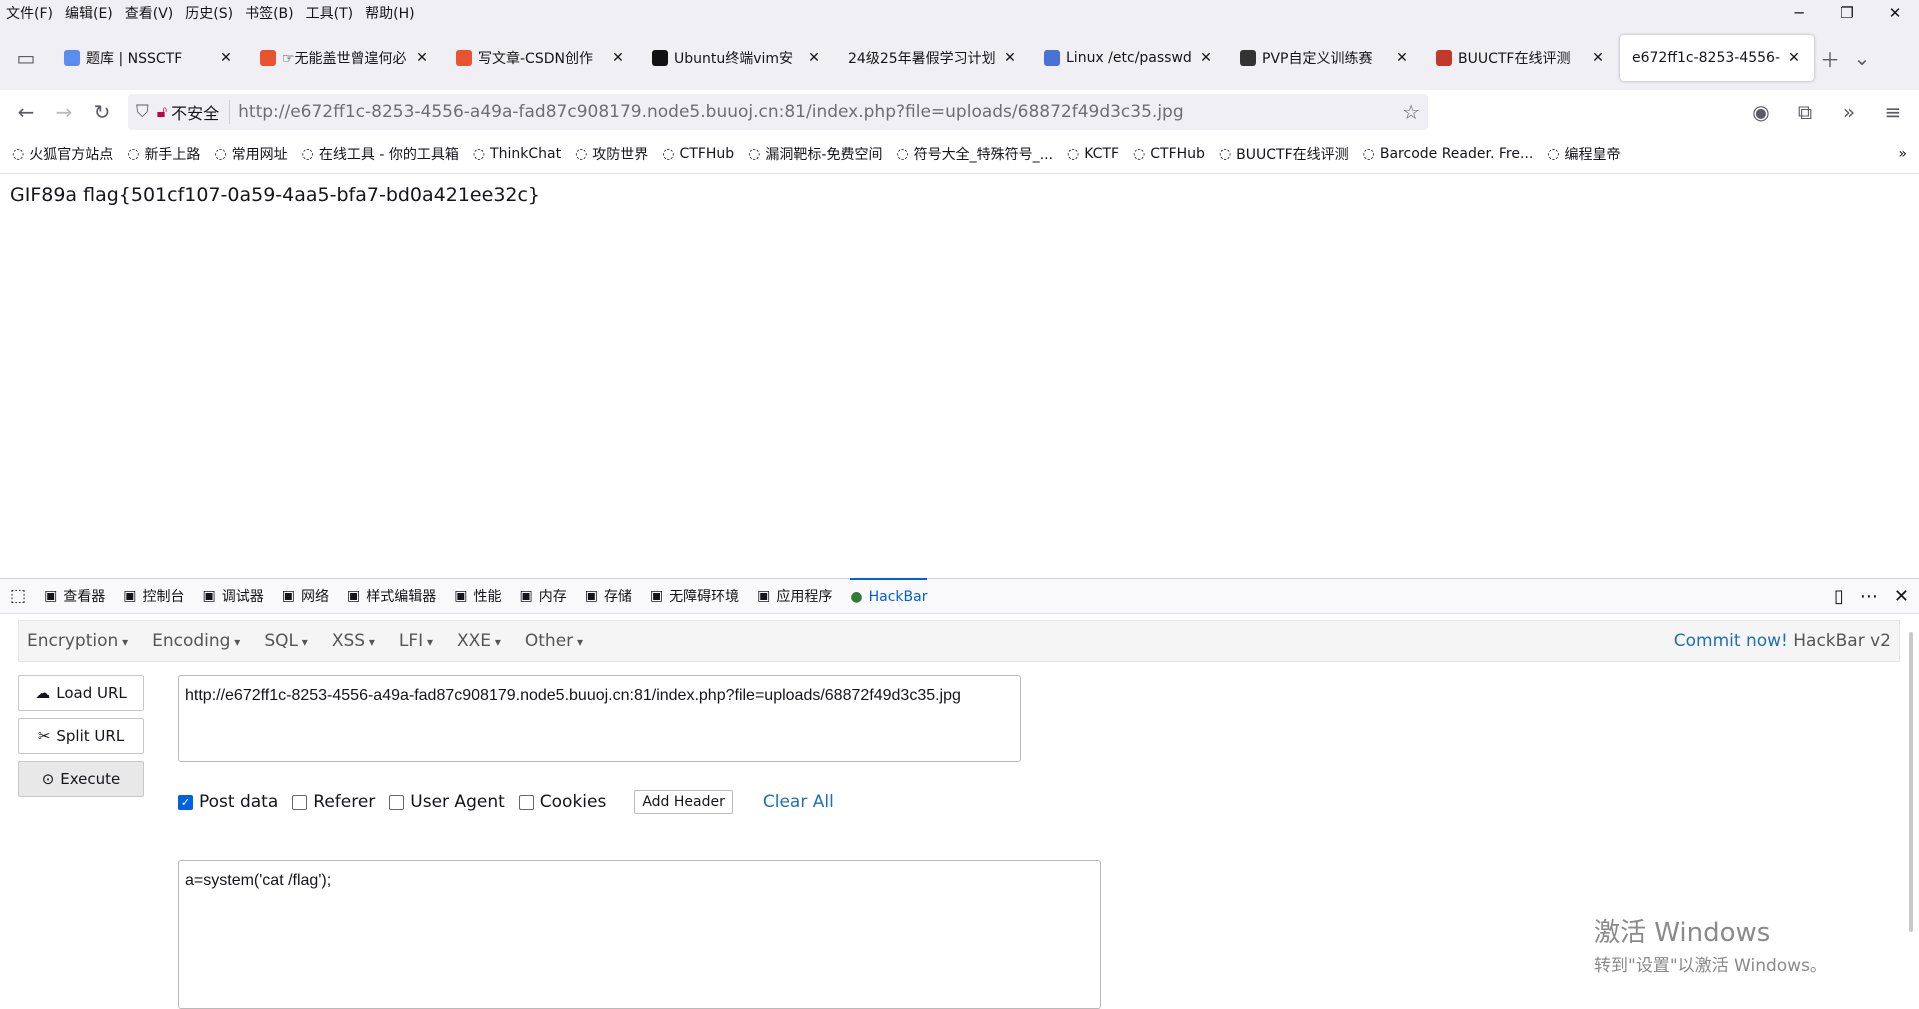  I want to click on cloud-download-icon: ☁, so click(43, 693).